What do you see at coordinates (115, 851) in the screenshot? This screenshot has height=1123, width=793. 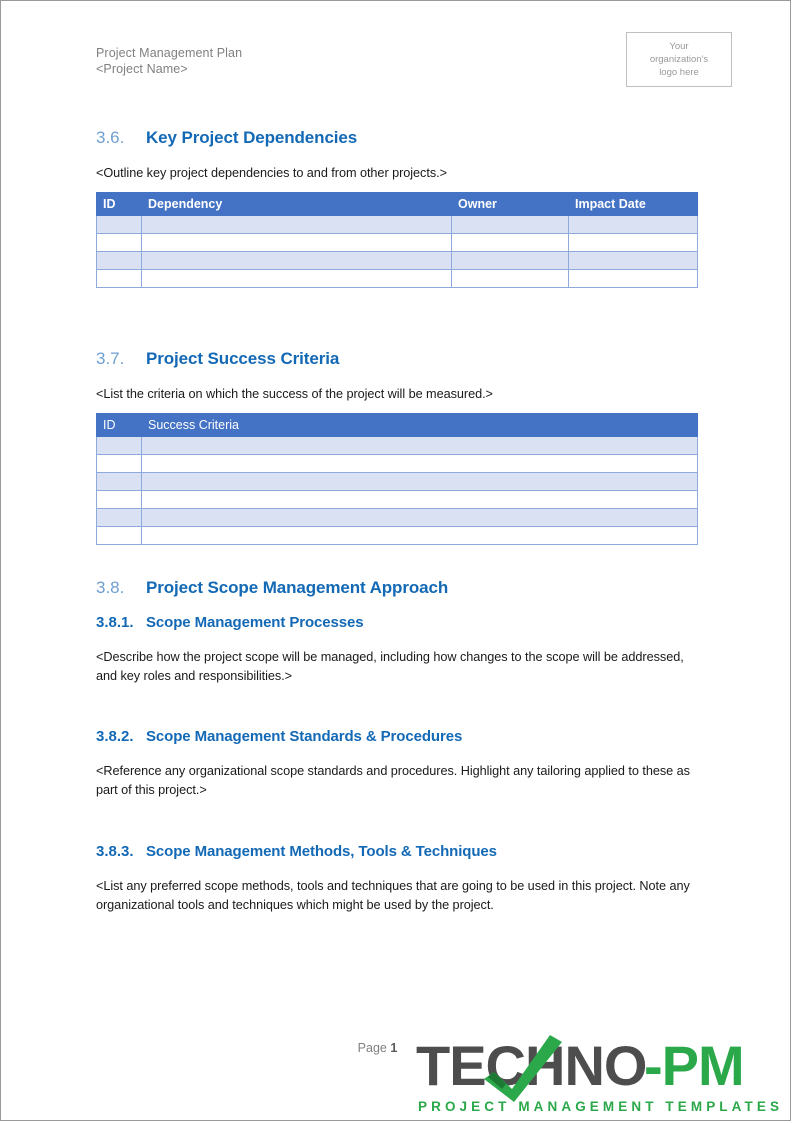 I see `heading-3-8-3-number: 3.8.3.` at bounding box center [115, 851].